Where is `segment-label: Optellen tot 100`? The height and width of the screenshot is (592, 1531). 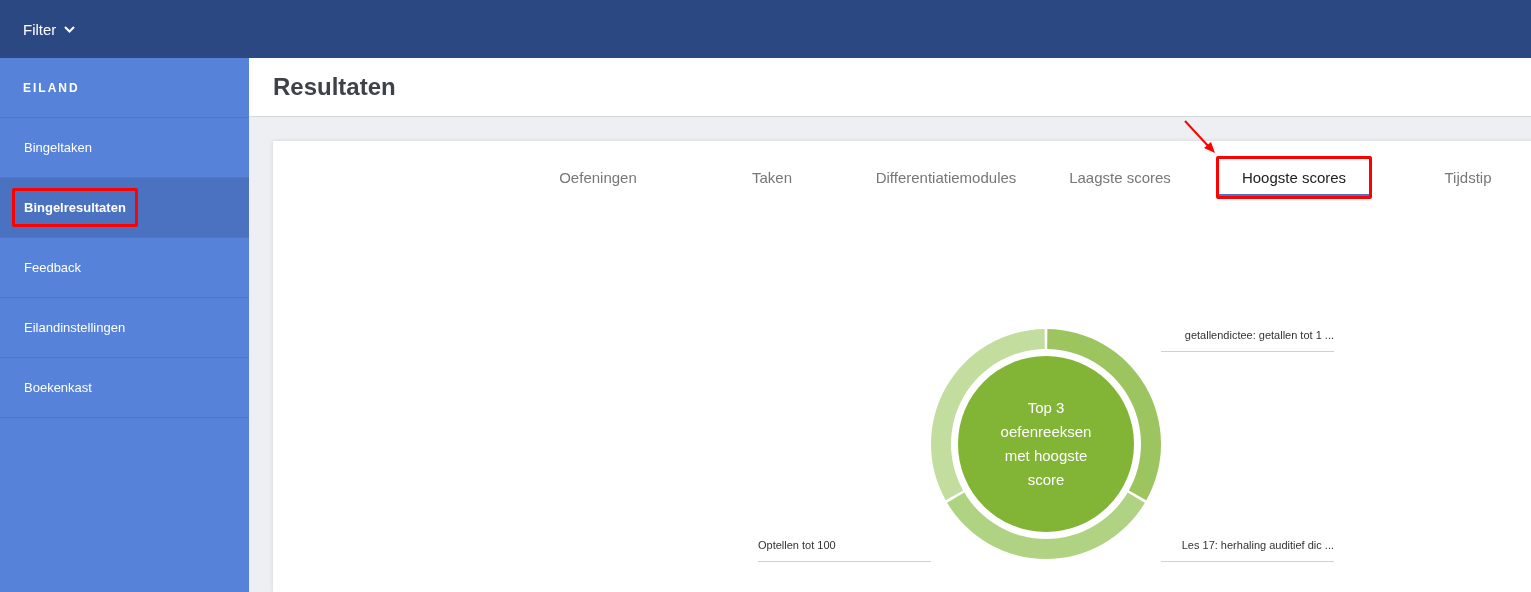 segment-label: Optellen tot 100 is located at coordinates (844, 550).